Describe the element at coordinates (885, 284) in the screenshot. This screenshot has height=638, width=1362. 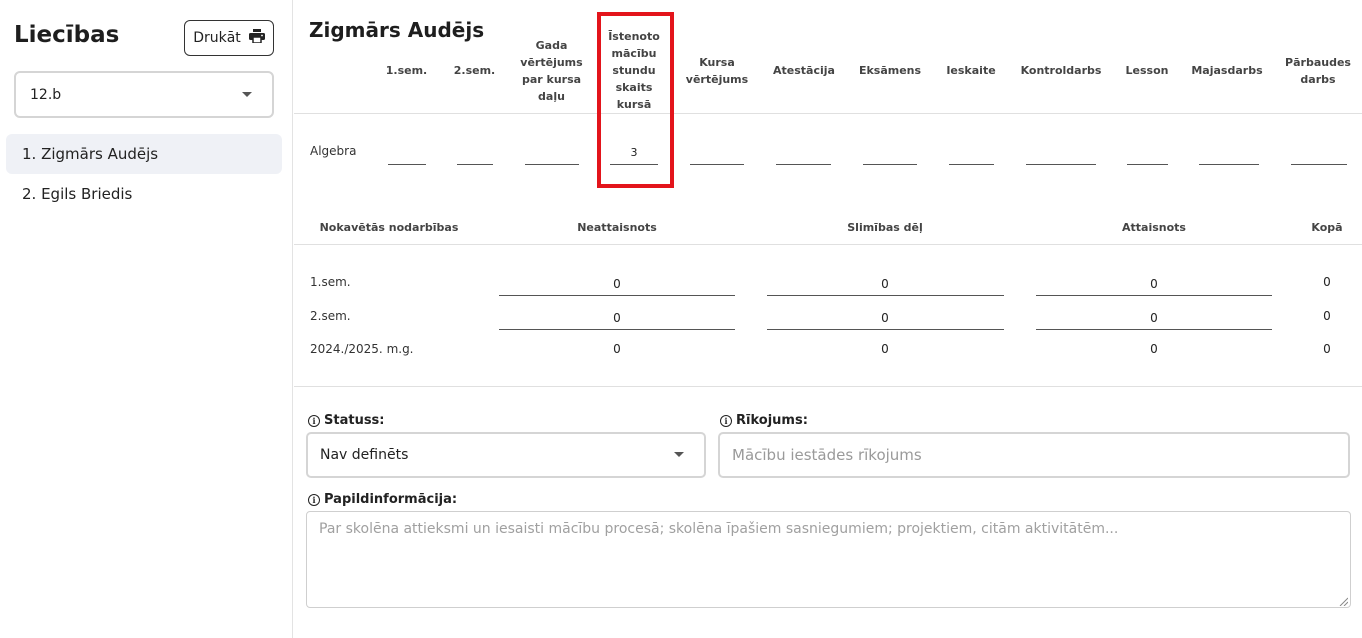
I see `absence-illness-sem1: 0` at that location.